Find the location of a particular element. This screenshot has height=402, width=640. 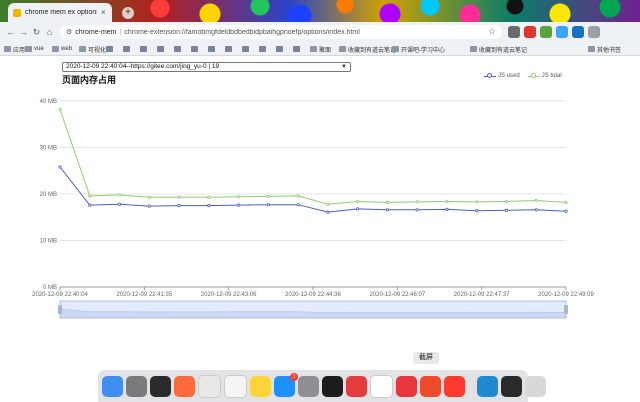

dock-tooltip: 截屏 is located at coordinates (426, 358).